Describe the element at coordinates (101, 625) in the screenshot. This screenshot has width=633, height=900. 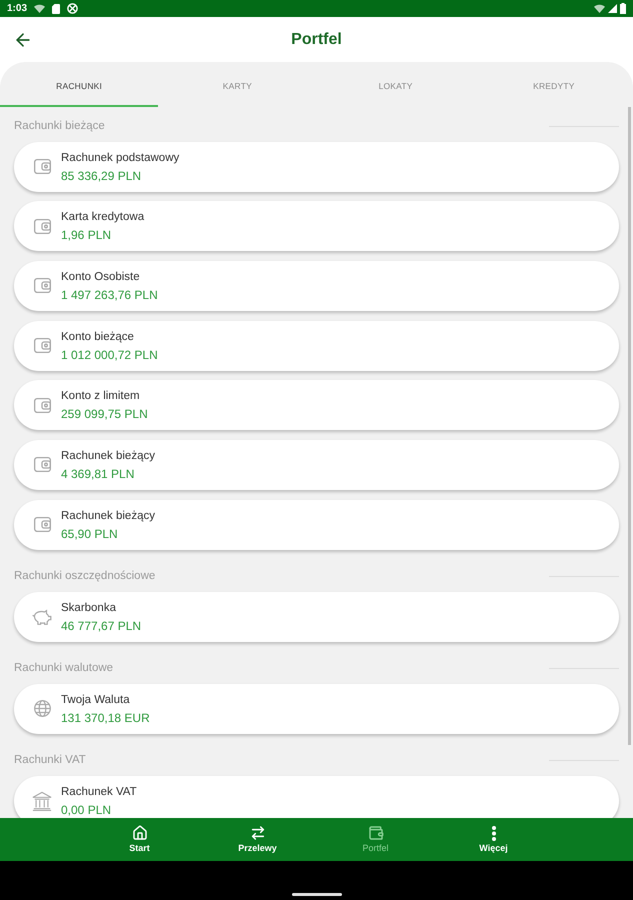
I see `account-balance: 46 777,67 PLN` at that location.